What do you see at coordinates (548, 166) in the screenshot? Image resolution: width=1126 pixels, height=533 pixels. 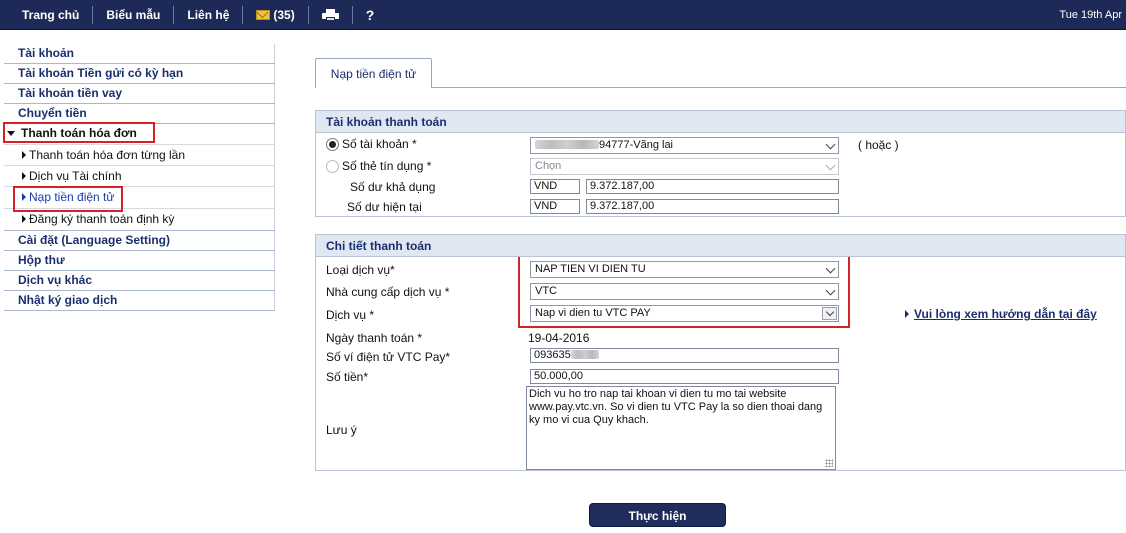 I see `credit-card-placeholder: Chọn` at bounding box center [548, 166].